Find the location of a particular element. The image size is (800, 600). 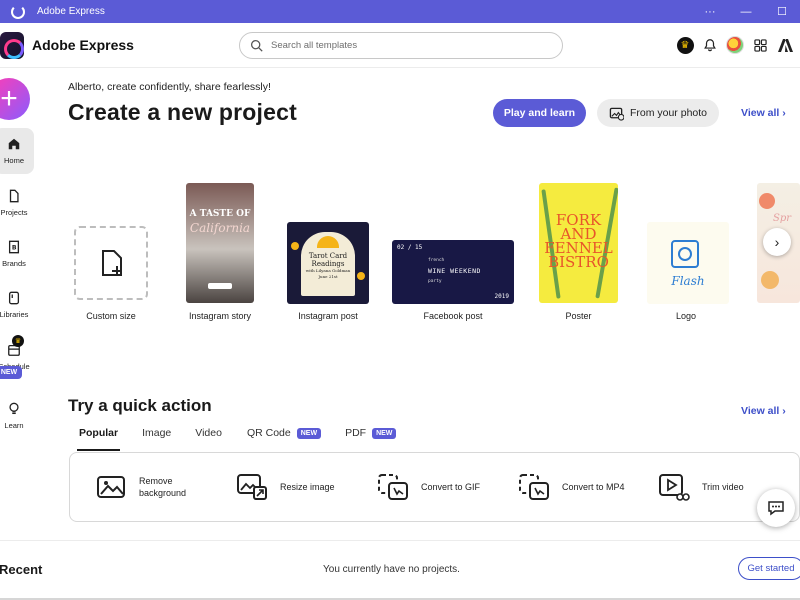

quick-action-label: Remove background is located at coordinates (163, 487).